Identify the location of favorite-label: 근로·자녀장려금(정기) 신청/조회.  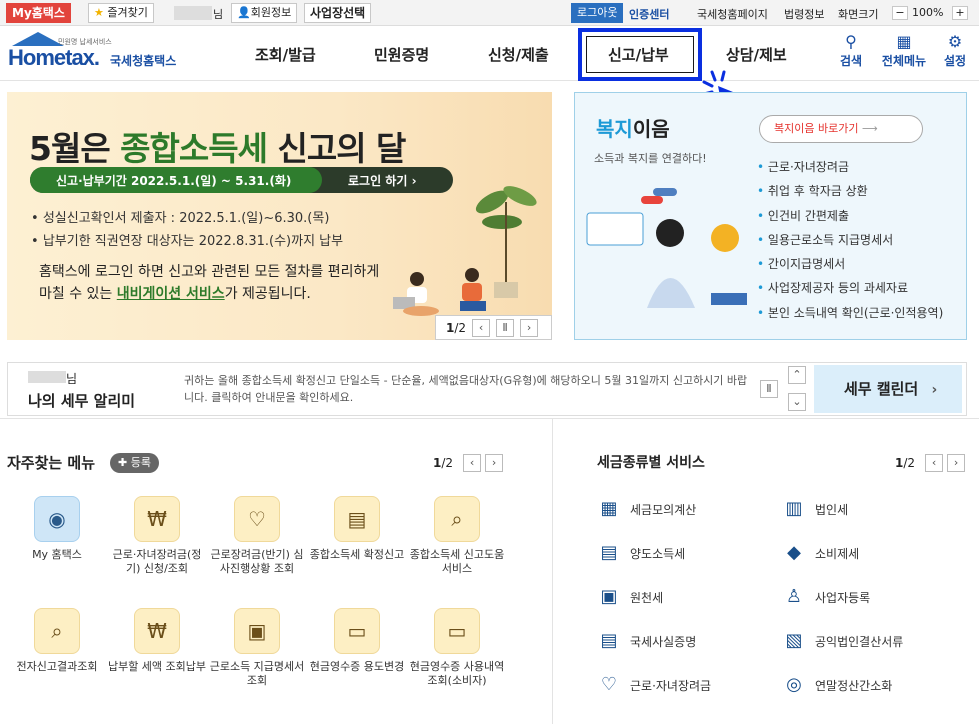
(157, 561).